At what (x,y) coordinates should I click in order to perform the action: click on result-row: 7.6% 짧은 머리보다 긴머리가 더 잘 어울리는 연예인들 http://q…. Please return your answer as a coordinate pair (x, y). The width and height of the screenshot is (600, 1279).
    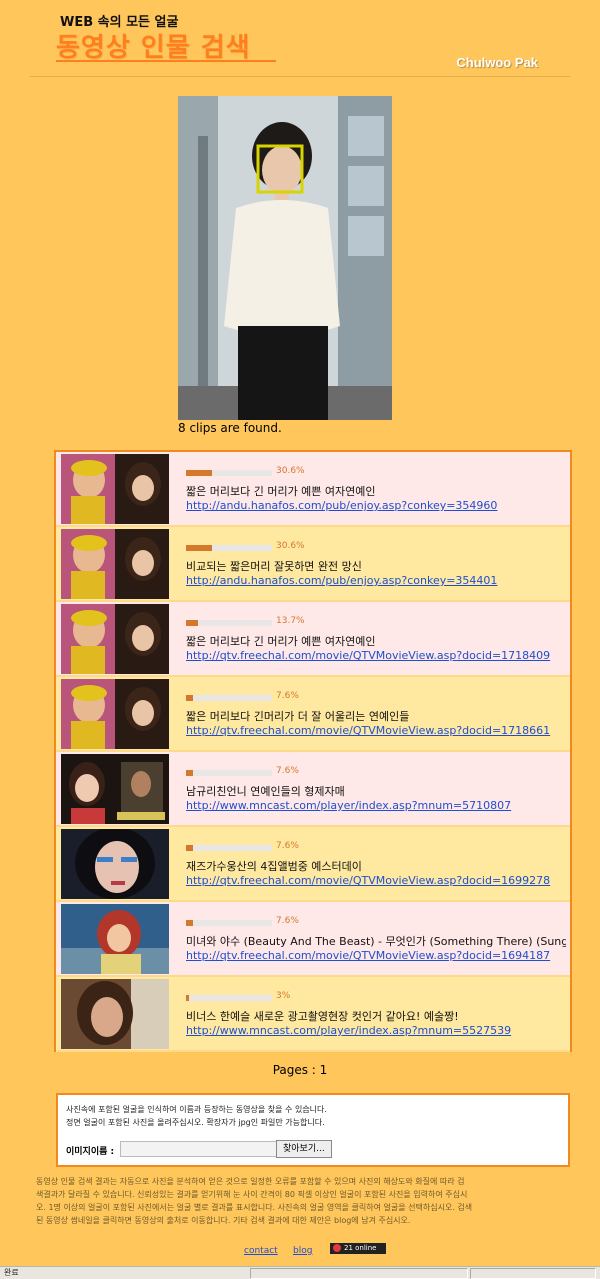
    Looking at the image, I should click on (313, 714).